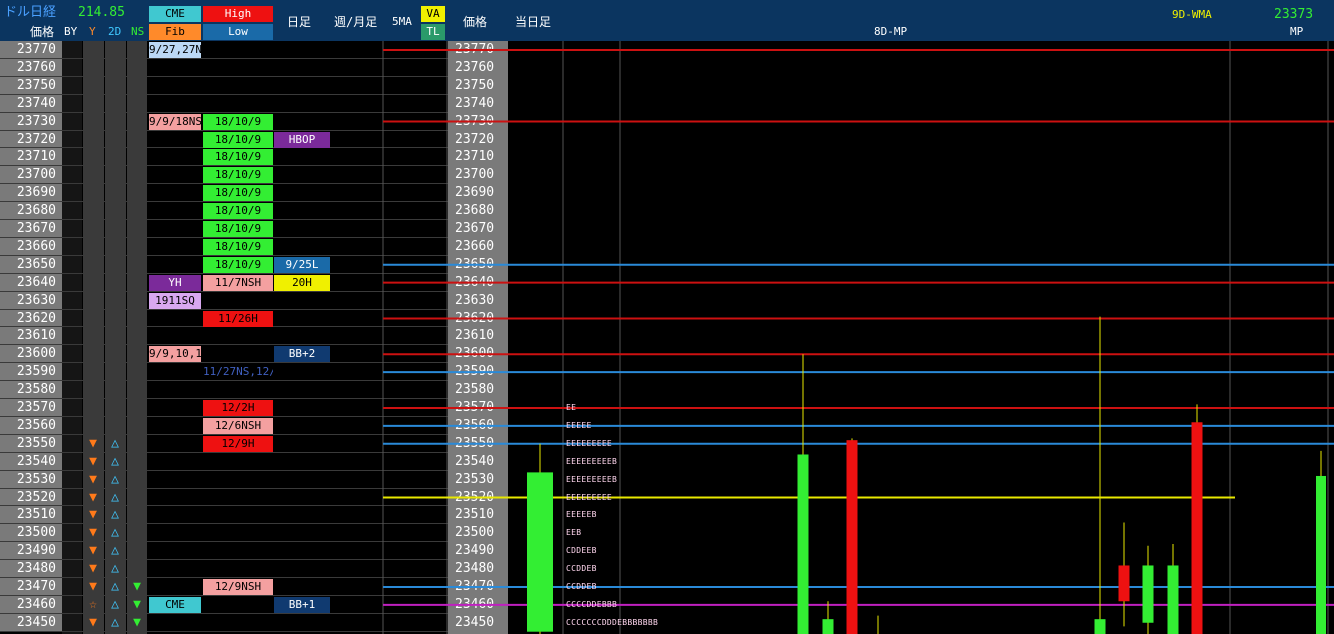 This screenshot has height=634, width=1334. I want to click on tpo-row: CCCCCCCDDDEBBBBBBB, so click(612, 622).